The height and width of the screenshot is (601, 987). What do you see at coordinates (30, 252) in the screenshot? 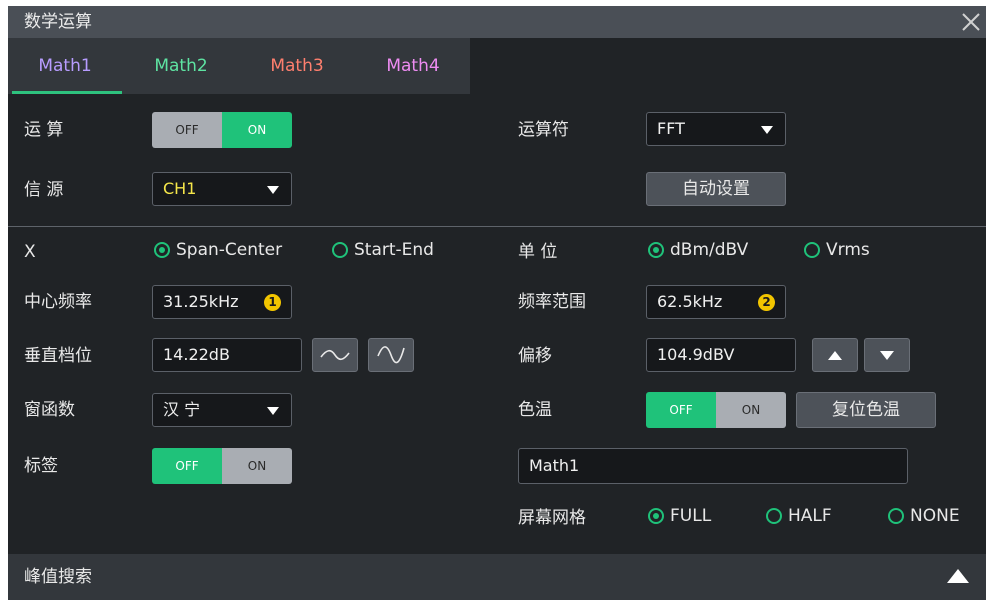
I see `x-axis-label: X` at bounding box center [30, 252].